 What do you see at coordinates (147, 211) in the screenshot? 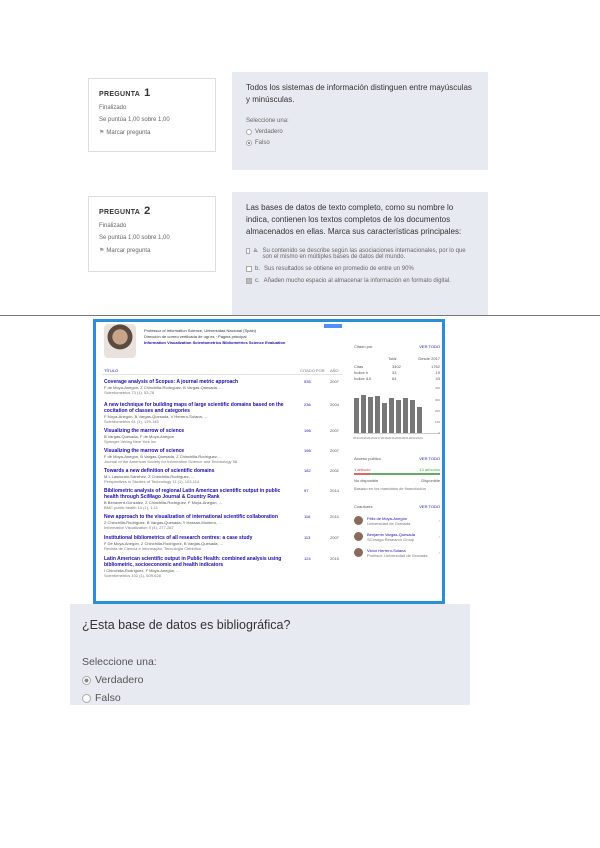
I see `question-number: 2` at bounding box center [147, 211].